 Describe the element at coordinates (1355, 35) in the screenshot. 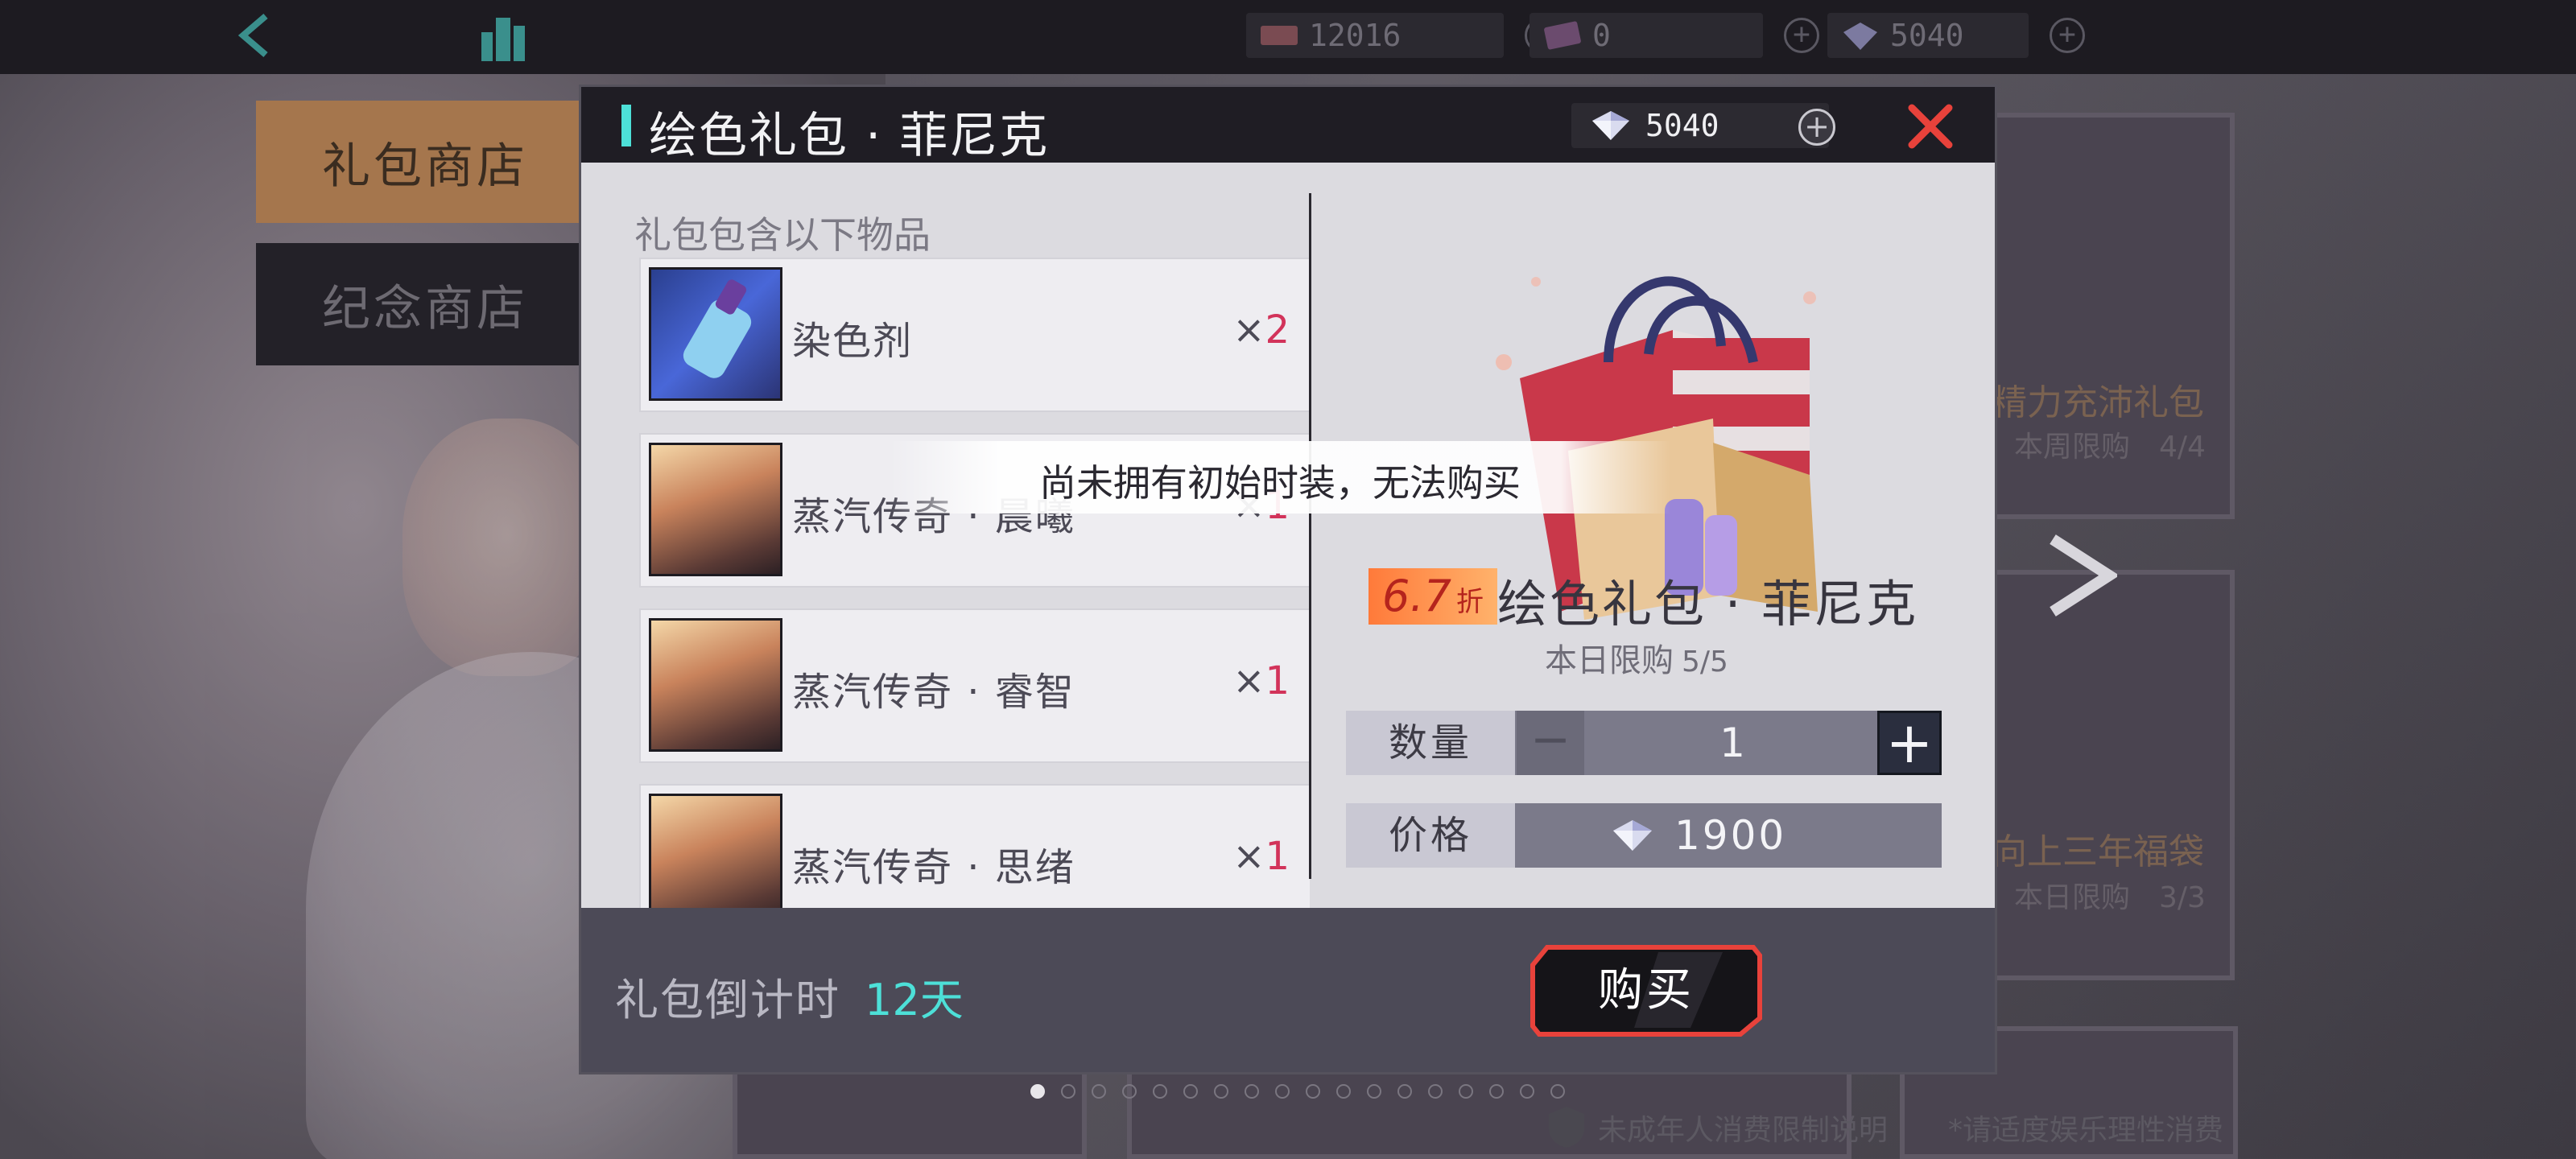

I see `ticket-amount: 12016` at that location.